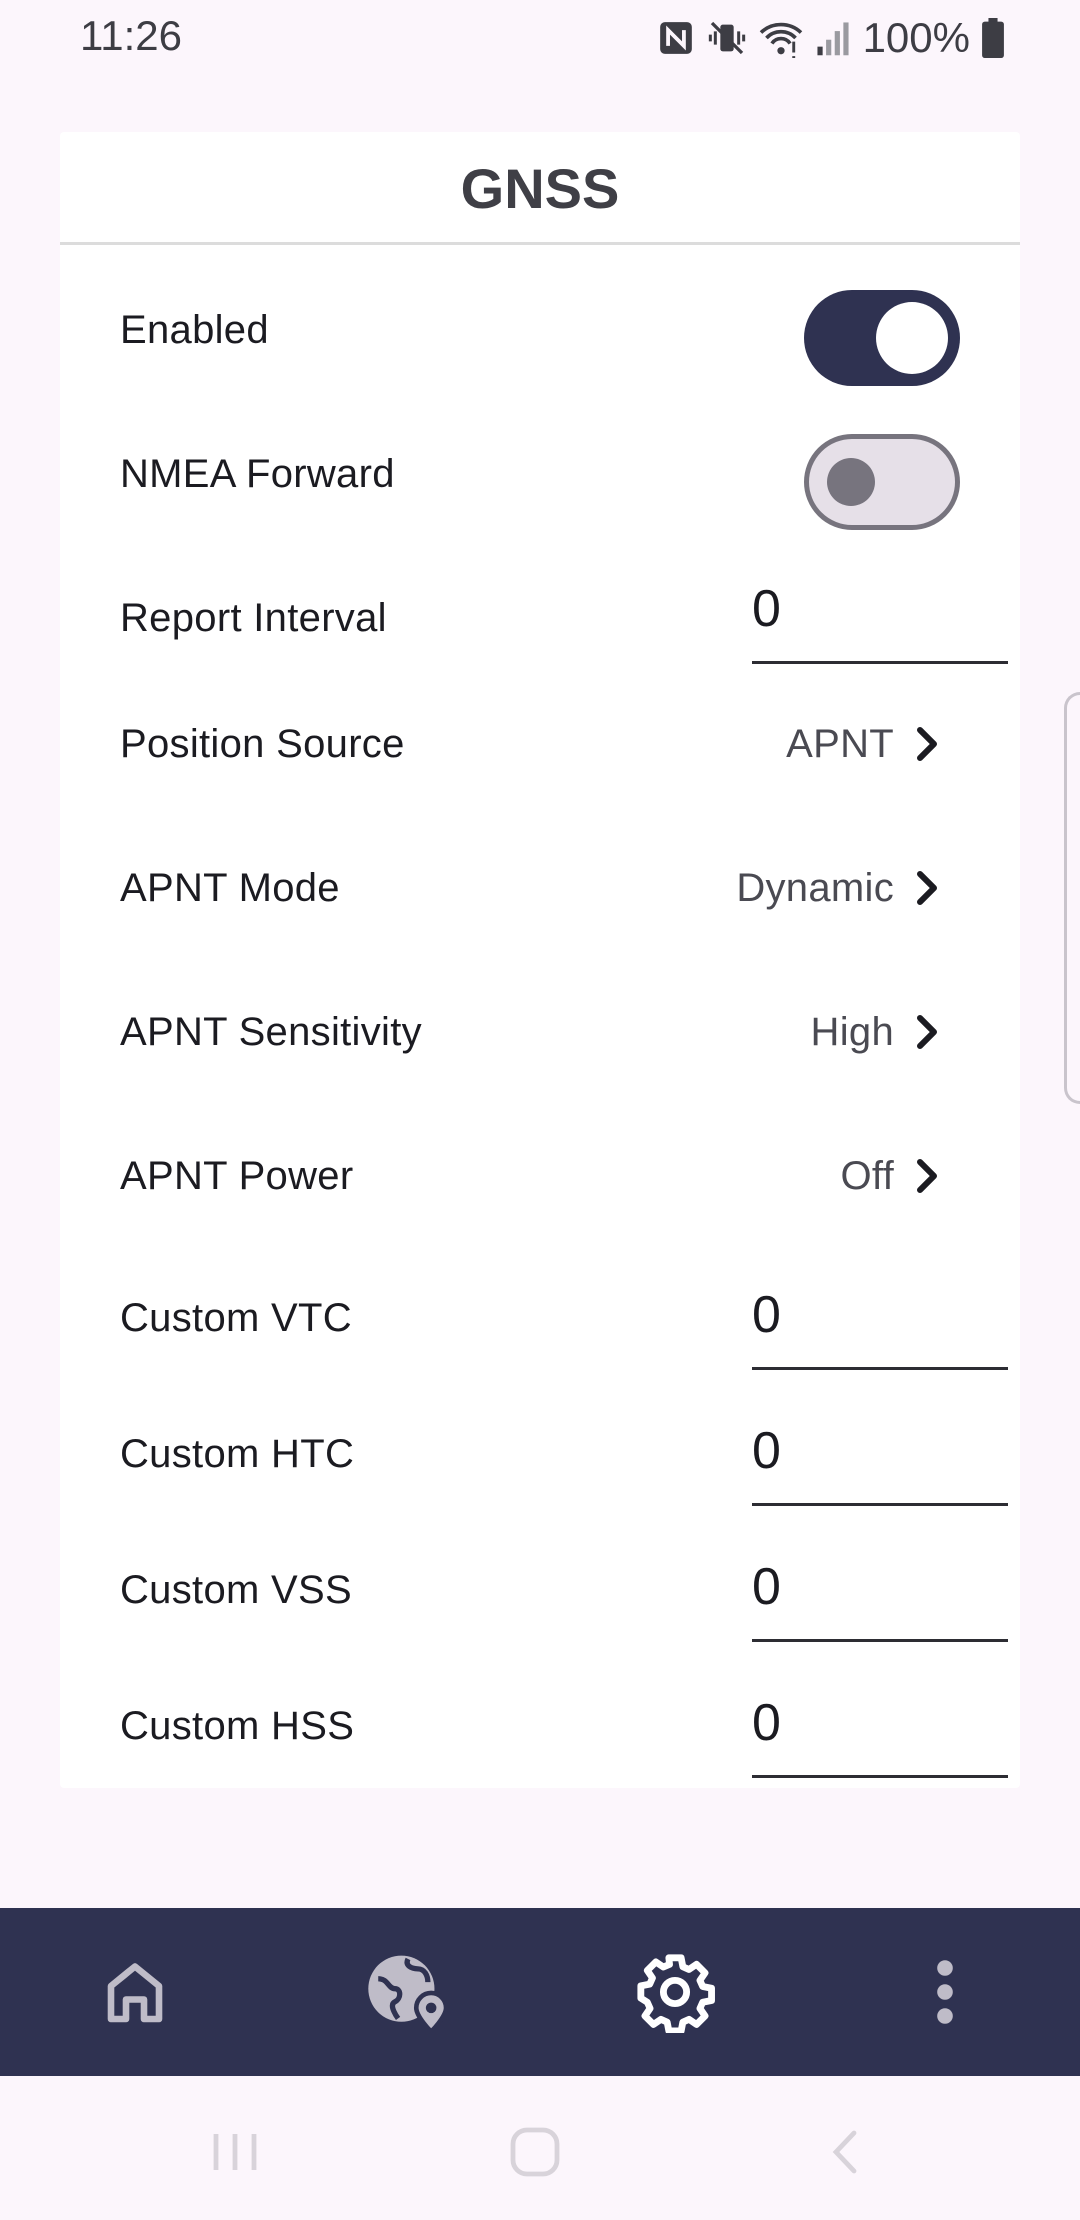 The width and height of the screenshot is (1080, 2220). What do you see at coordinates (916, 37) in the screenshot?
I see `battery-percent: 100%` at bounding box center [916, 37].